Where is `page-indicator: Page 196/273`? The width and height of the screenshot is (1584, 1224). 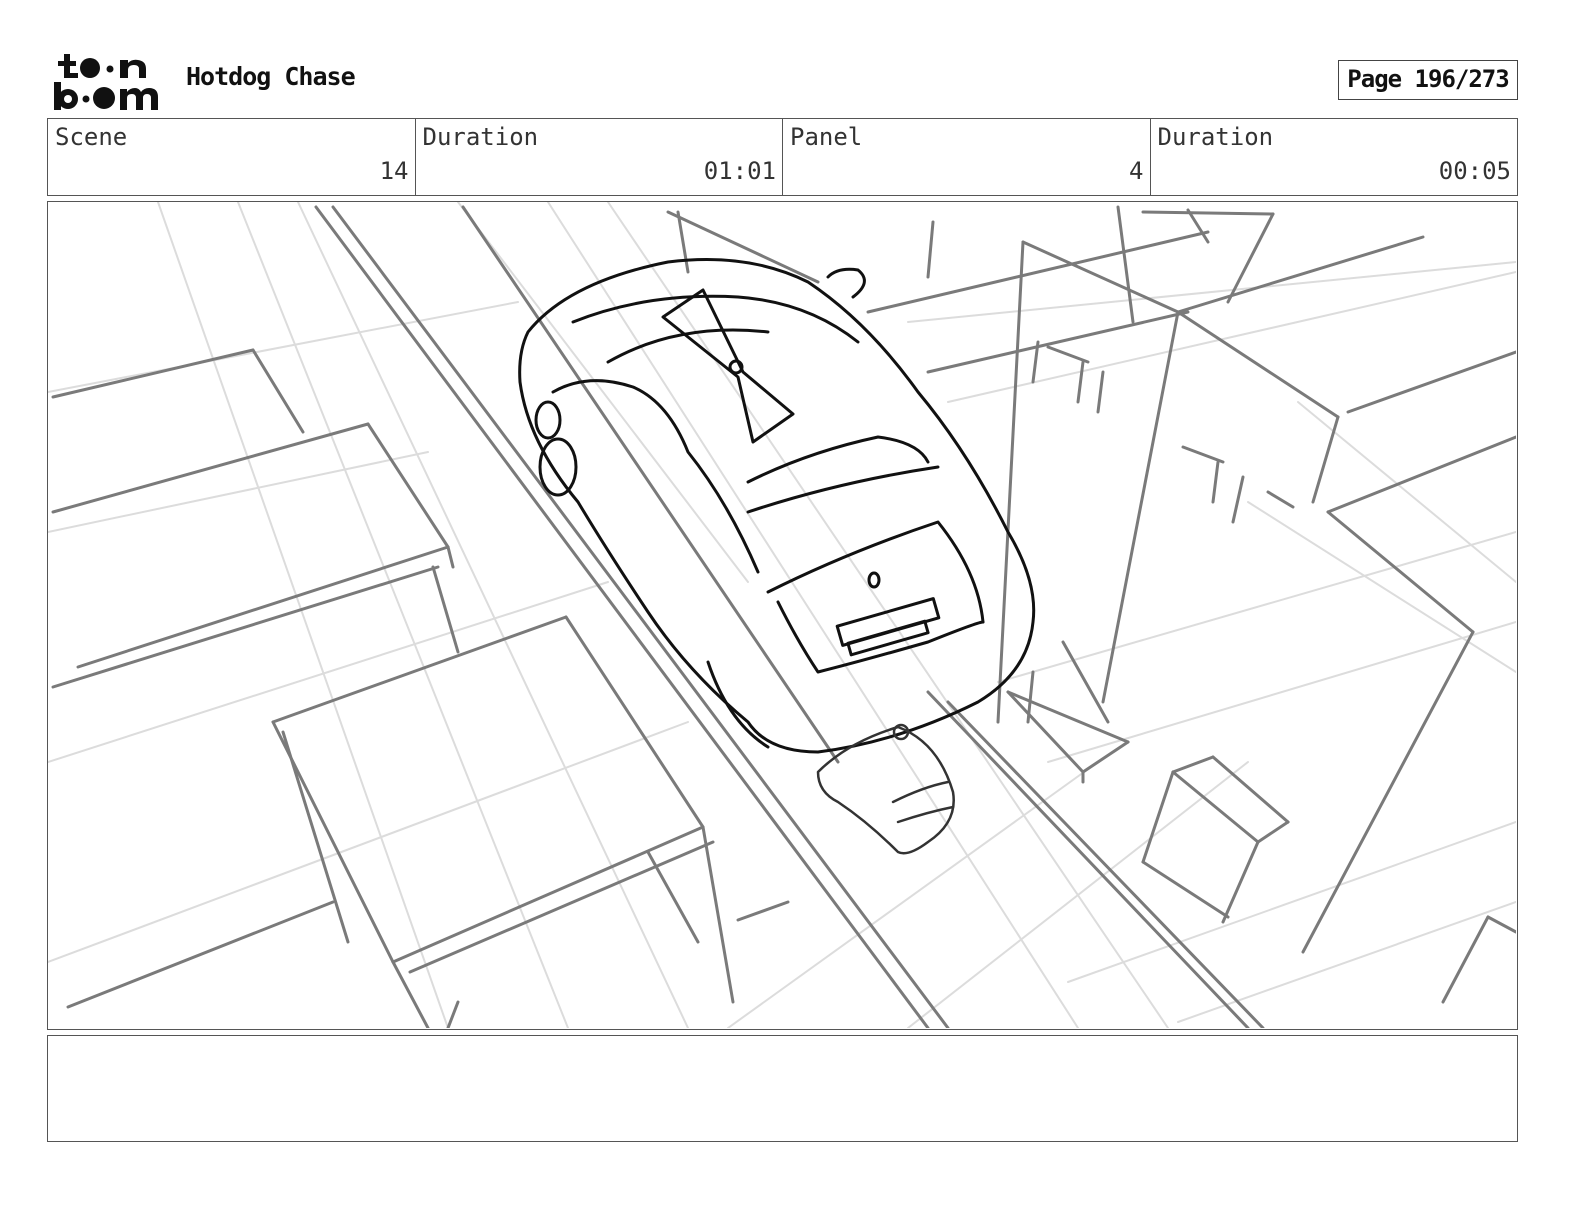
page-indicator: Page 196/273 is located at coordinates (1428, 80).